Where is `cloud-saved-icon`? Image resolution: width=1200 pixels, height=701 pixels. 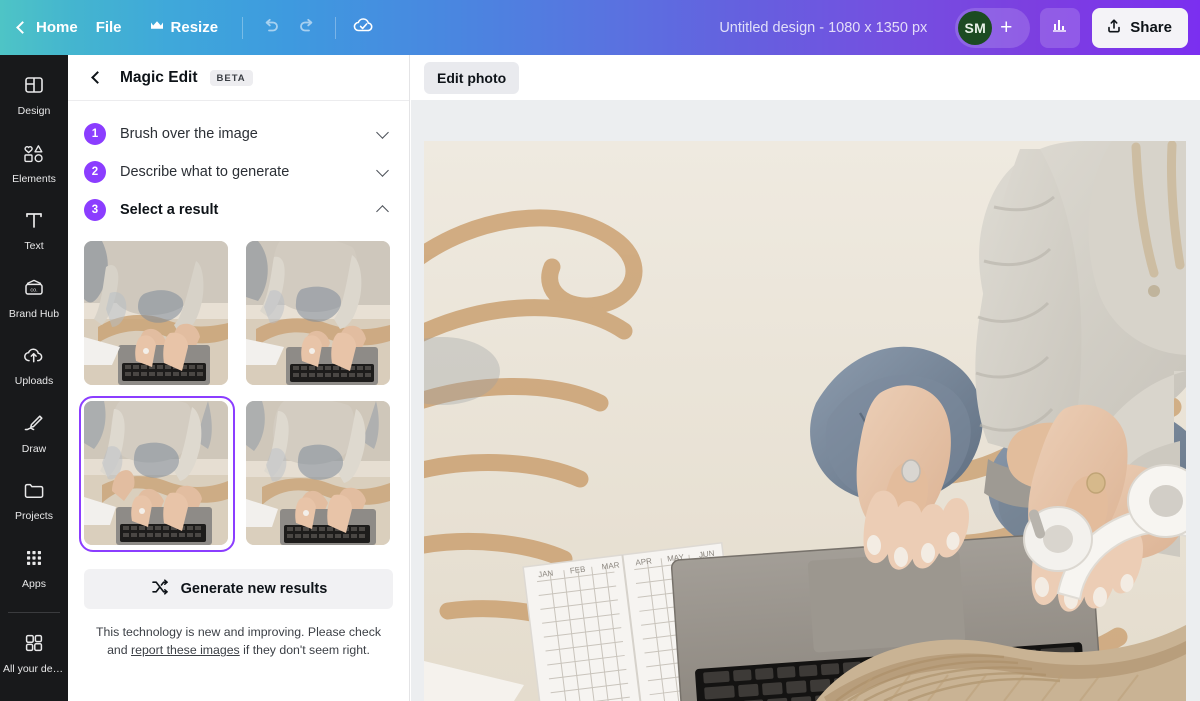 cloud-saved-icon is located at coordinates (364, 27).